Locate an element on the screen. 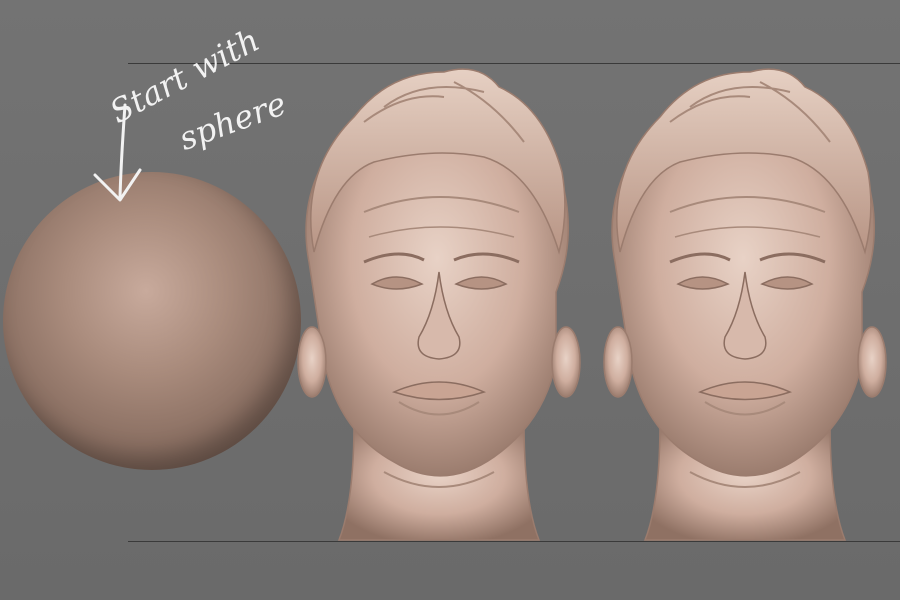  annotation-arrow-icon is located at coordinates (117, 152).